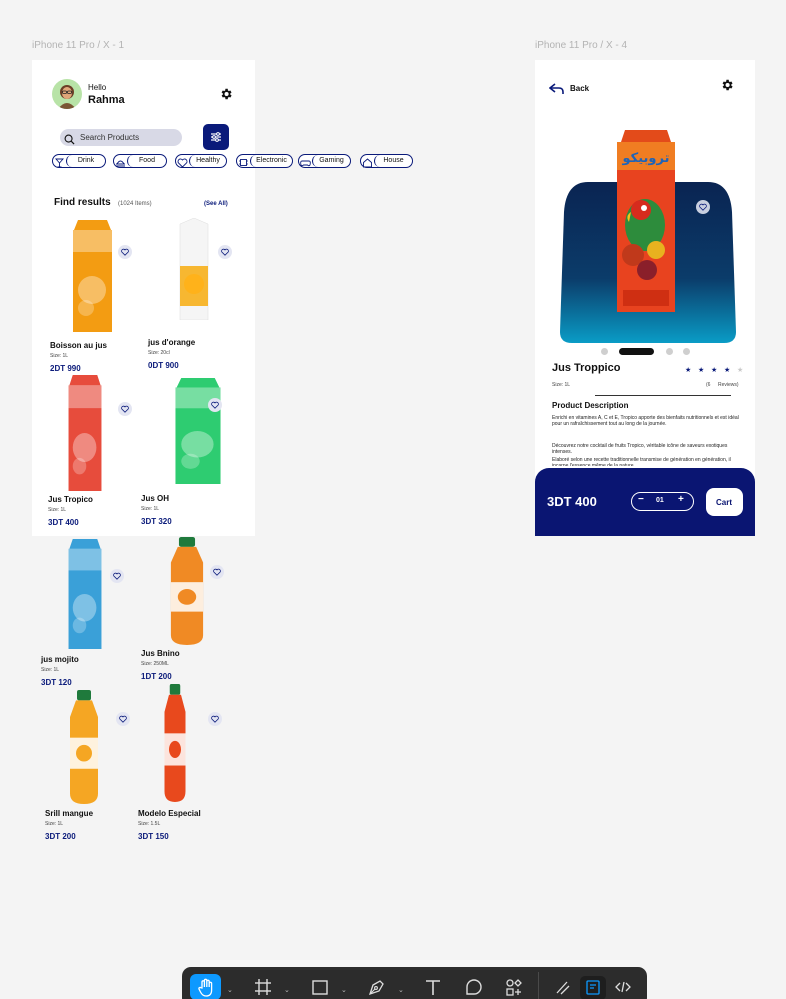 This screenshot has width=786, height=999. I want to click on gaming-icon, so click(305, 164).